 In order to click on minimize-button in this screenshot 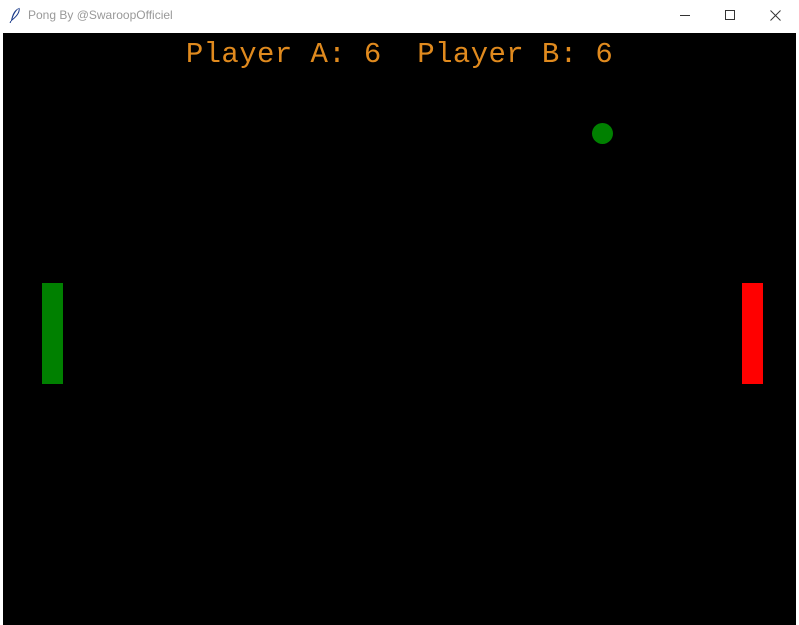, I will do `click(685, 15)`.